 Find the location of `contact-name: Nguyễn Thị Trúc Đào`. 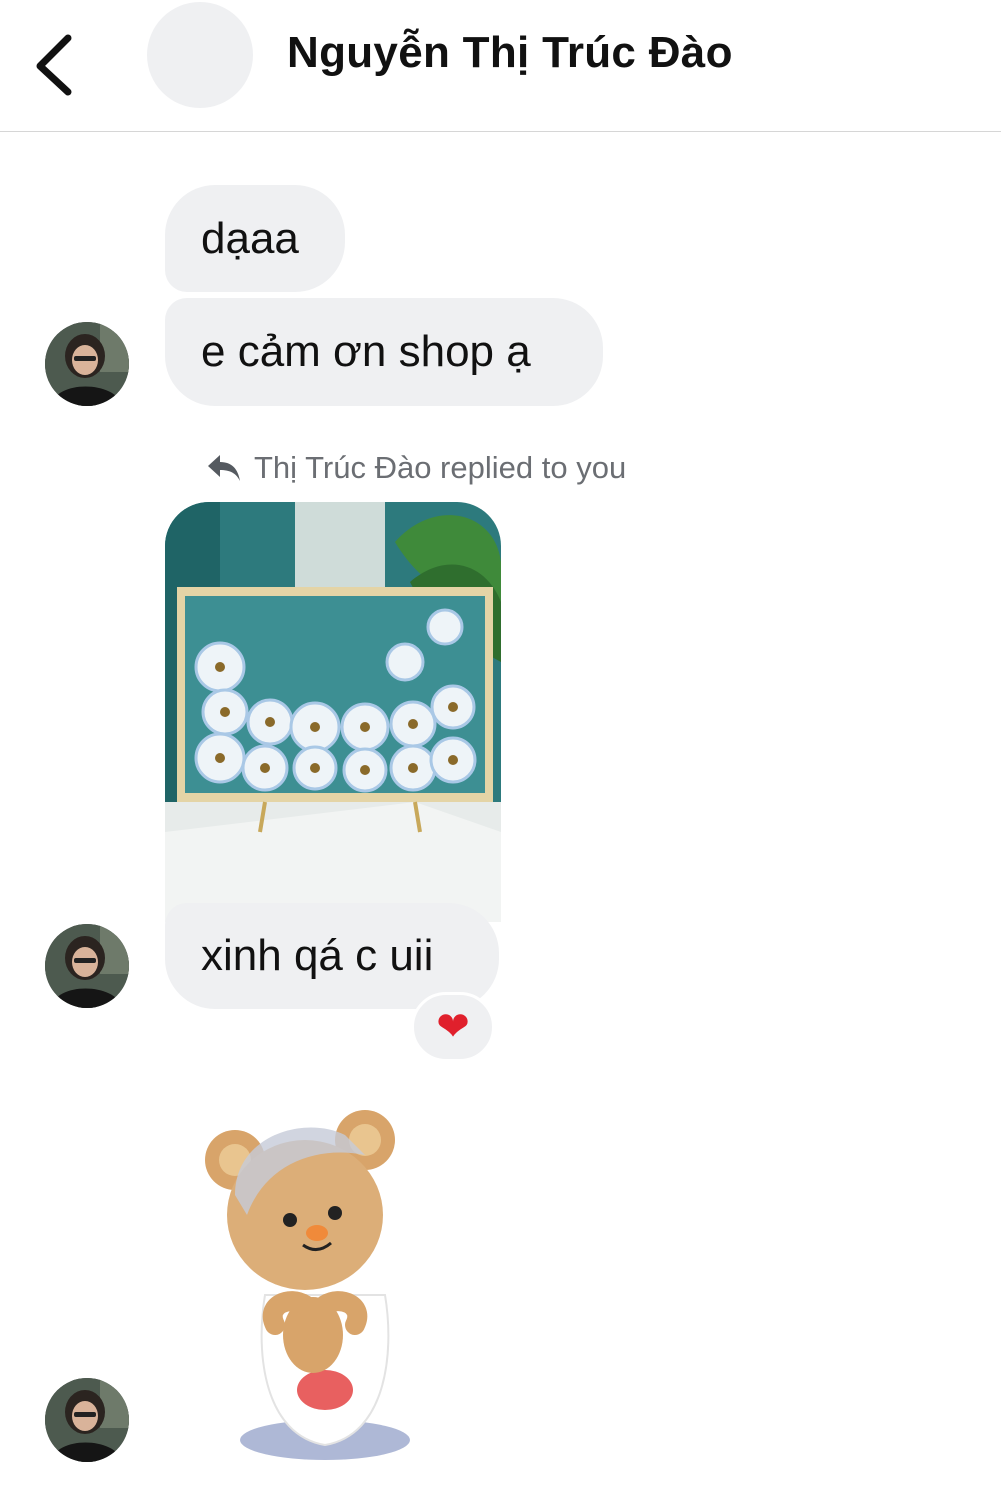

contact-name: Nguyễn Thị Trúc Đào is located at coordinates (510, 53).